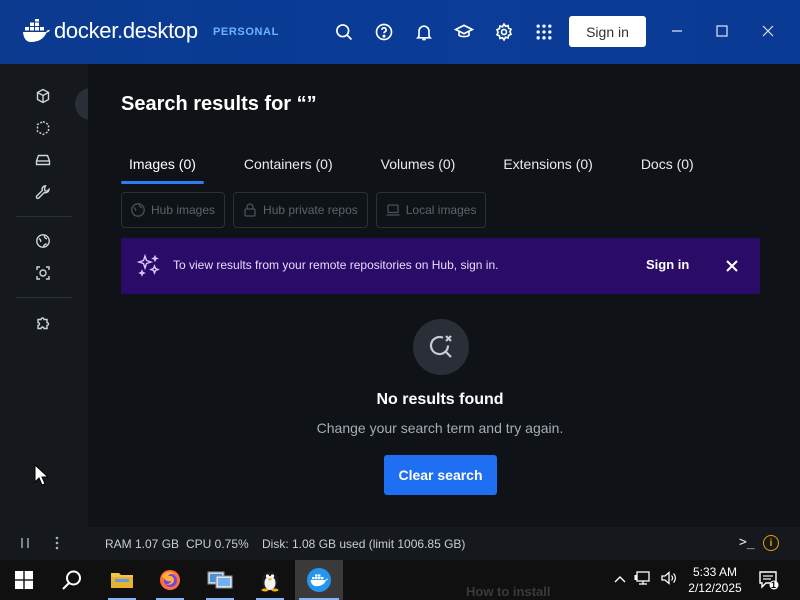 Image resolution: width=800 pixels, height=600 pixels. I want to click on builds-icon, so click(43, 192).